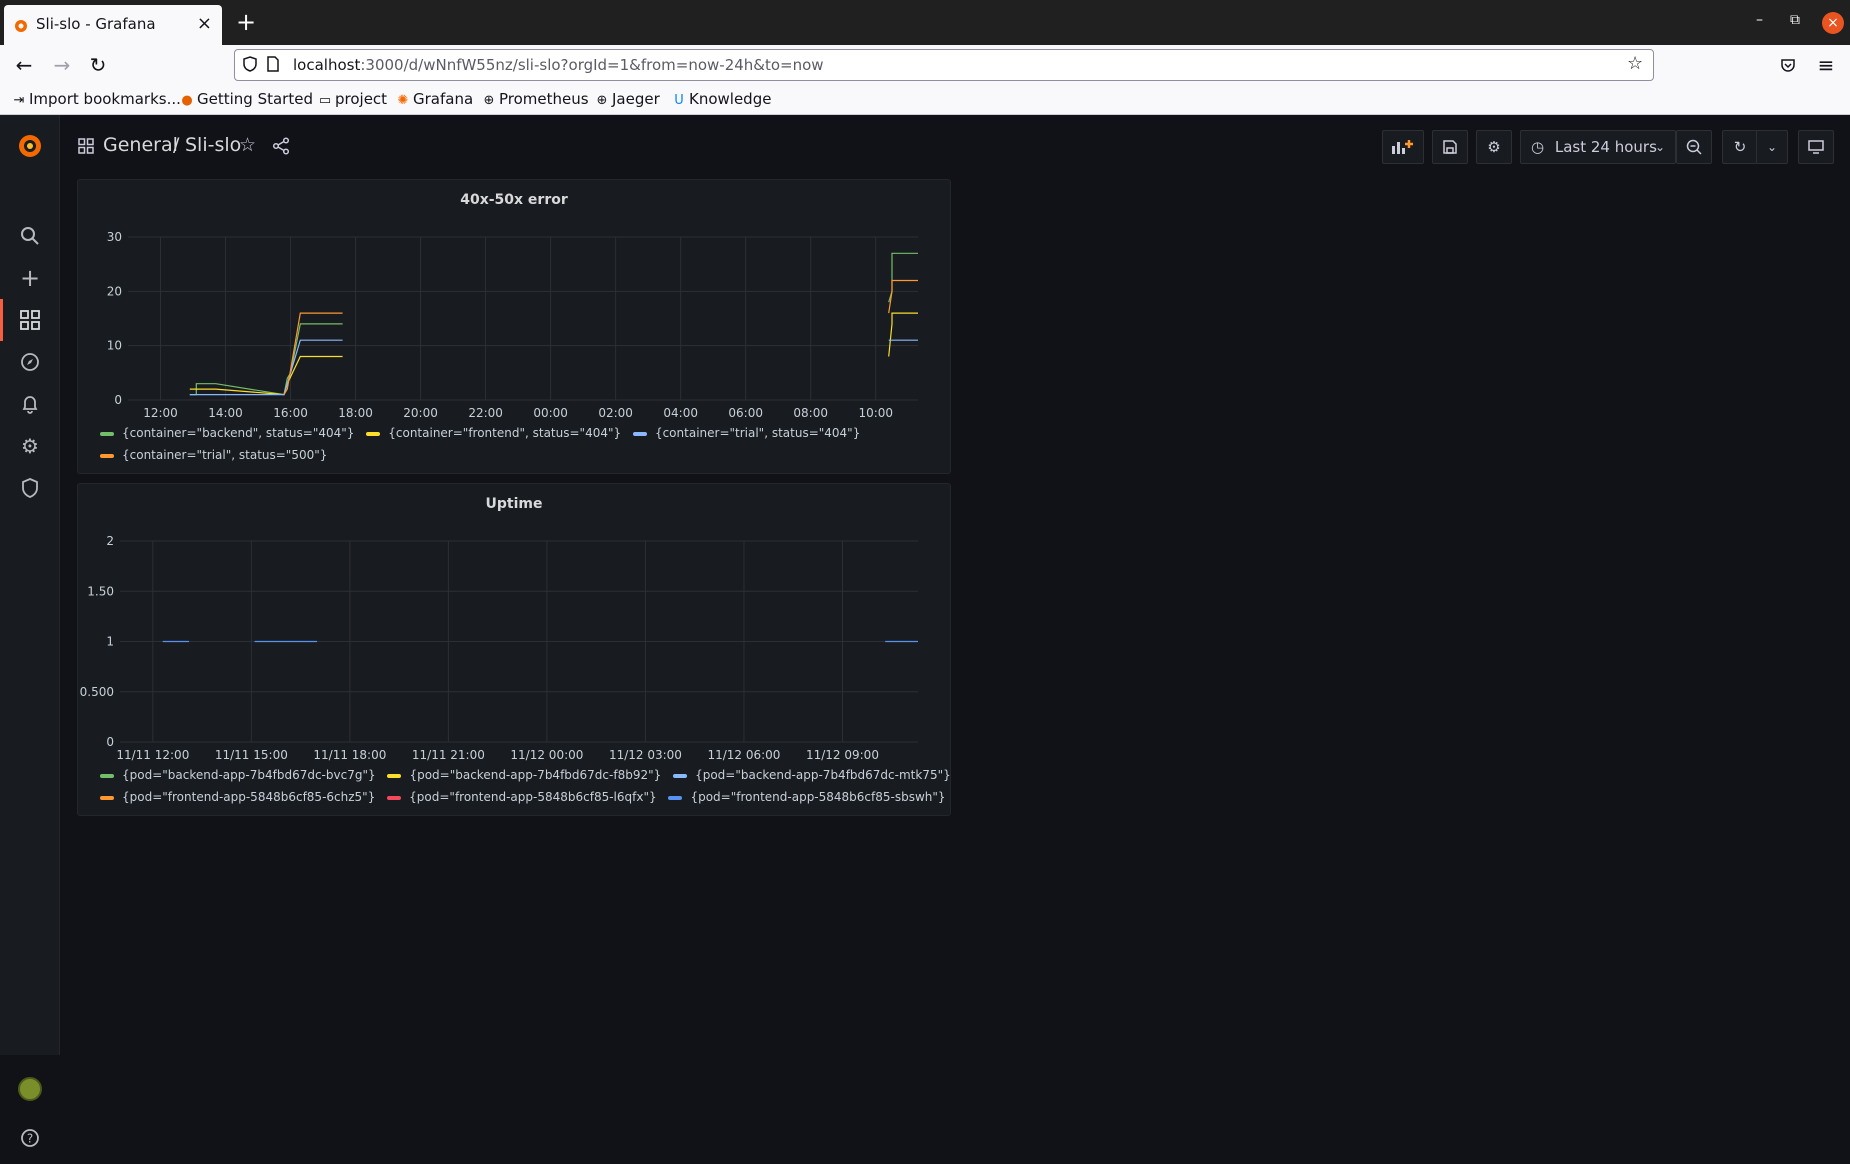 The height and width of the screenshot is (1164, 1850). What do you see at coordinates (807, 797) in the screenshot?
I see `legend-item: {pod="frontend-app-5848b6cf85-sbswh"}` at bounding box center [807, 797].